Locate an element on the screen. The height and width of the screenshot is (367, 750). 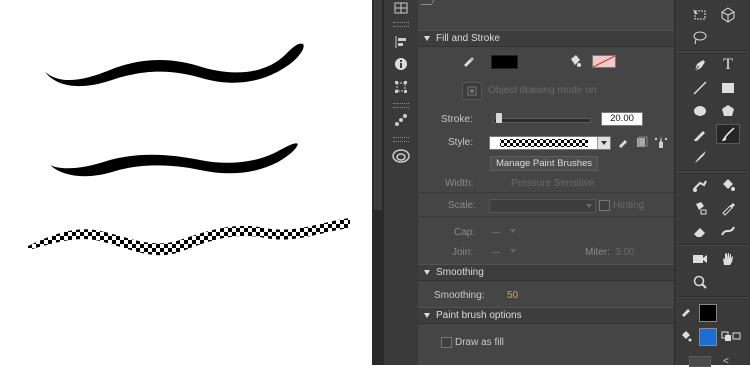
smoothing-header: Smoothing is located at coordinates (546, 272).